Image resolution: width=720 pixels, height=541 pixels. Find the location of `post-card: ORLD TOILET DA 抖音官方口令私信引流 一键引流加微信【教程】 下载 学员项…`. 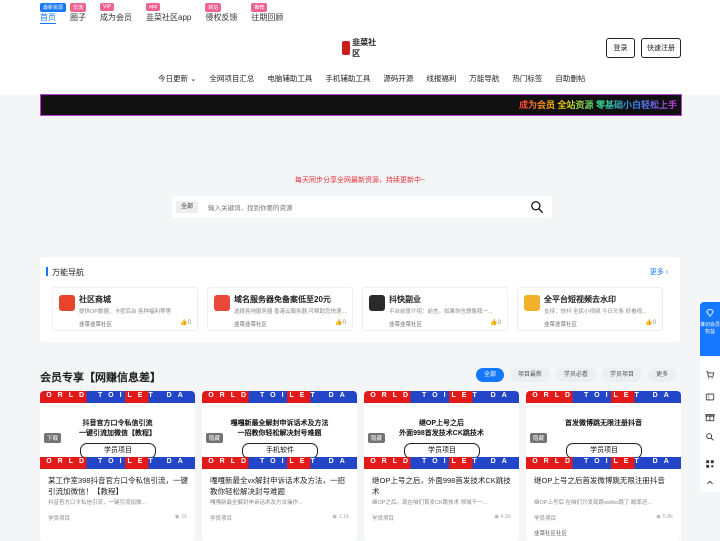

post-card: ORLD TOILET DA 抖音官方口令私信引流 一键引流加微信【教程】 下载 学员项… is located at coordinates (117, 466).